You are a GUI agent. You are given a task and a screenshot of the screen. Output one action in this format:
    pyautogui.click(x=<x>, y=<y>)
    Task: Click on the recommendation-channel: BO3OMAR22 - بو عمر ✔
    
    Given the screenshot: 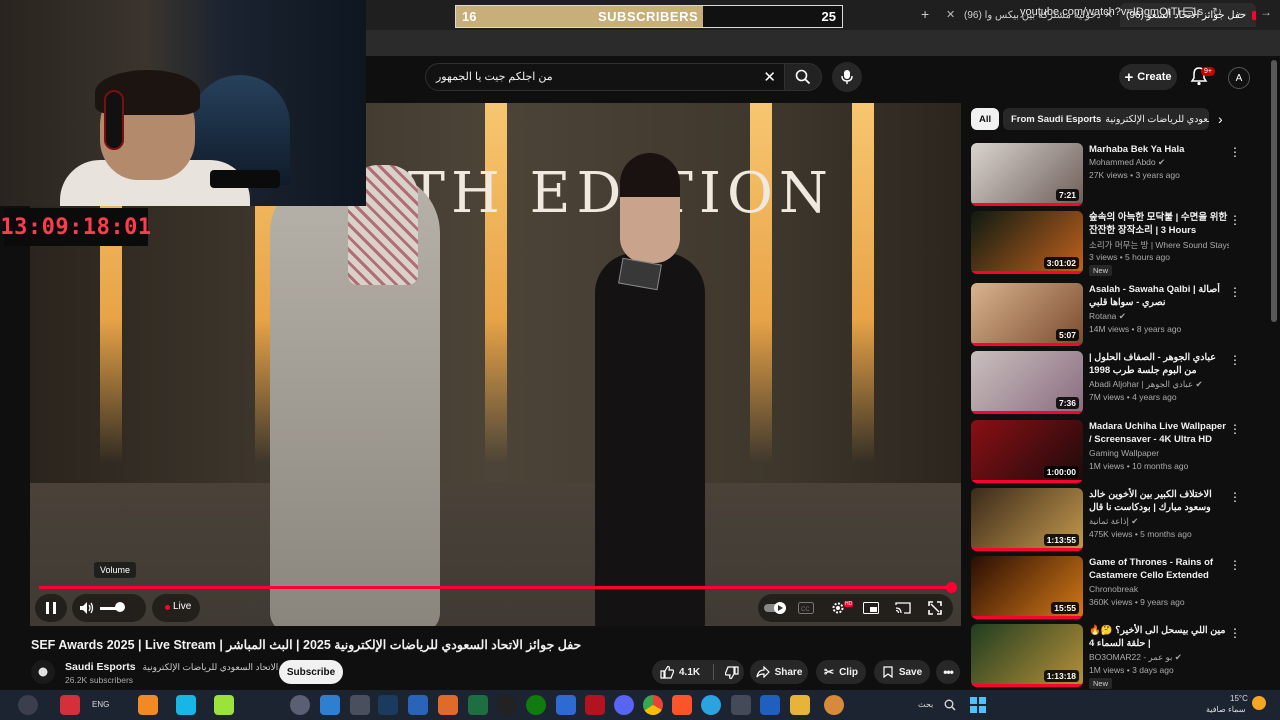 What is the action you would take?
    pyautogui.click(x=1159, y=657)
    